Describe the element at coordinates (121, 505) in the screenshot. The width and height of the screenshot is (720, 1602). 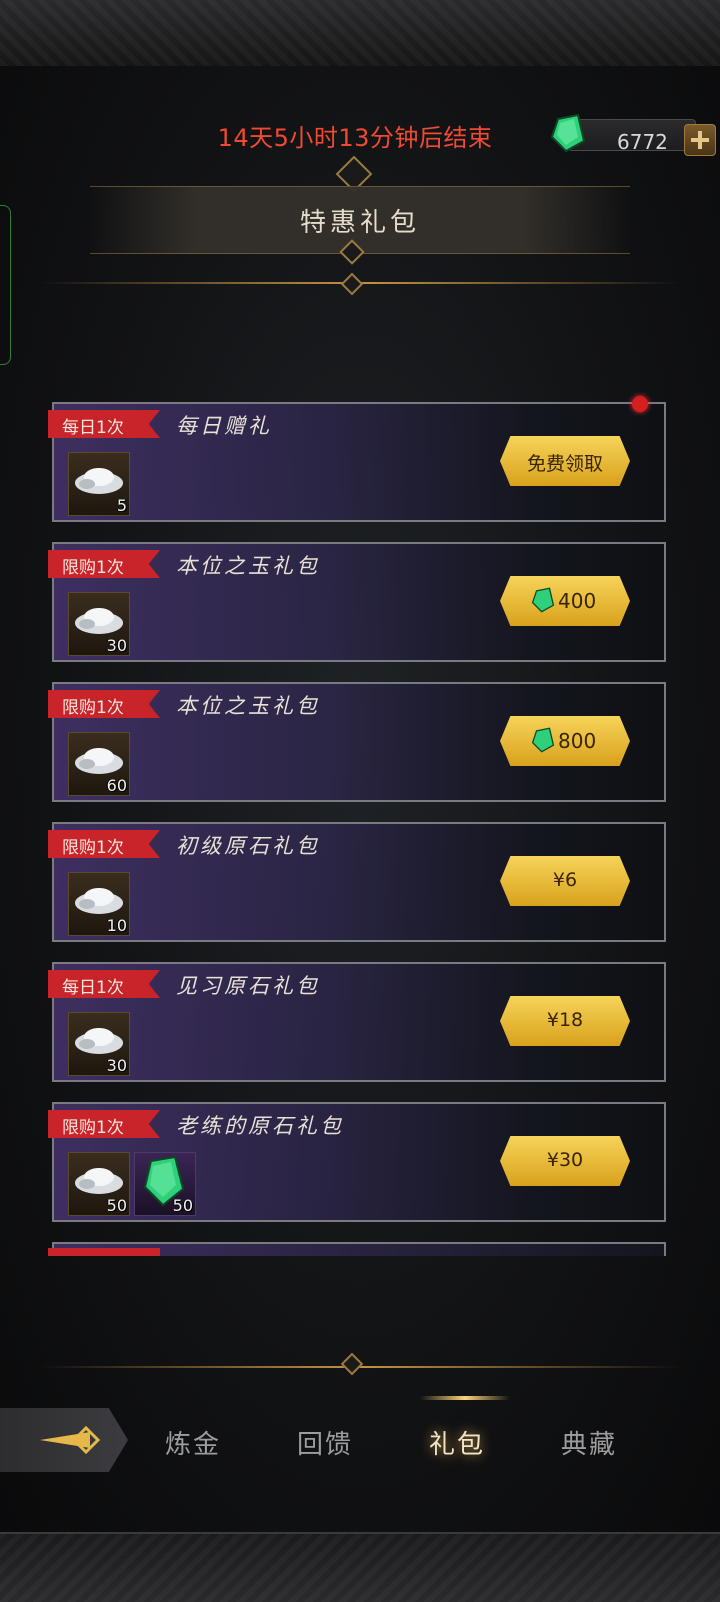
I see `reward-qty: 5` at that location.